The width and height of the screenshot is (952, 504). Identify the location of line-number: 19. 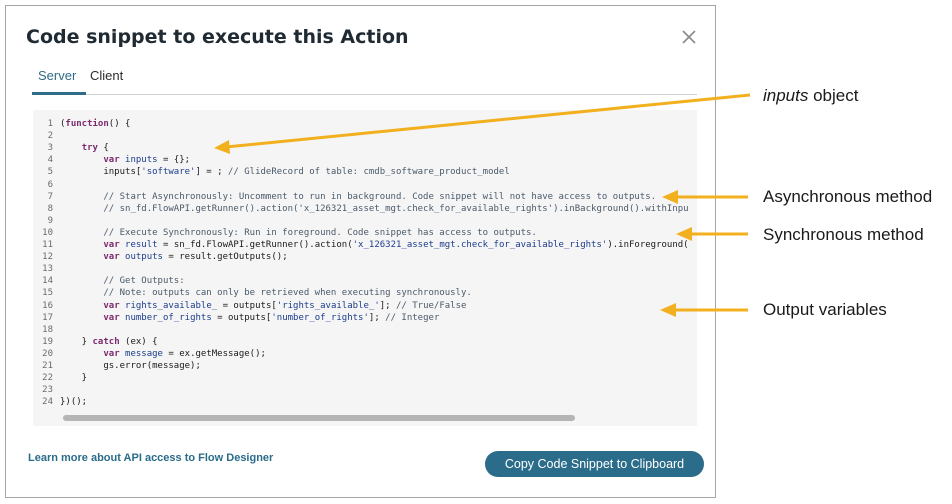
(47, 341).